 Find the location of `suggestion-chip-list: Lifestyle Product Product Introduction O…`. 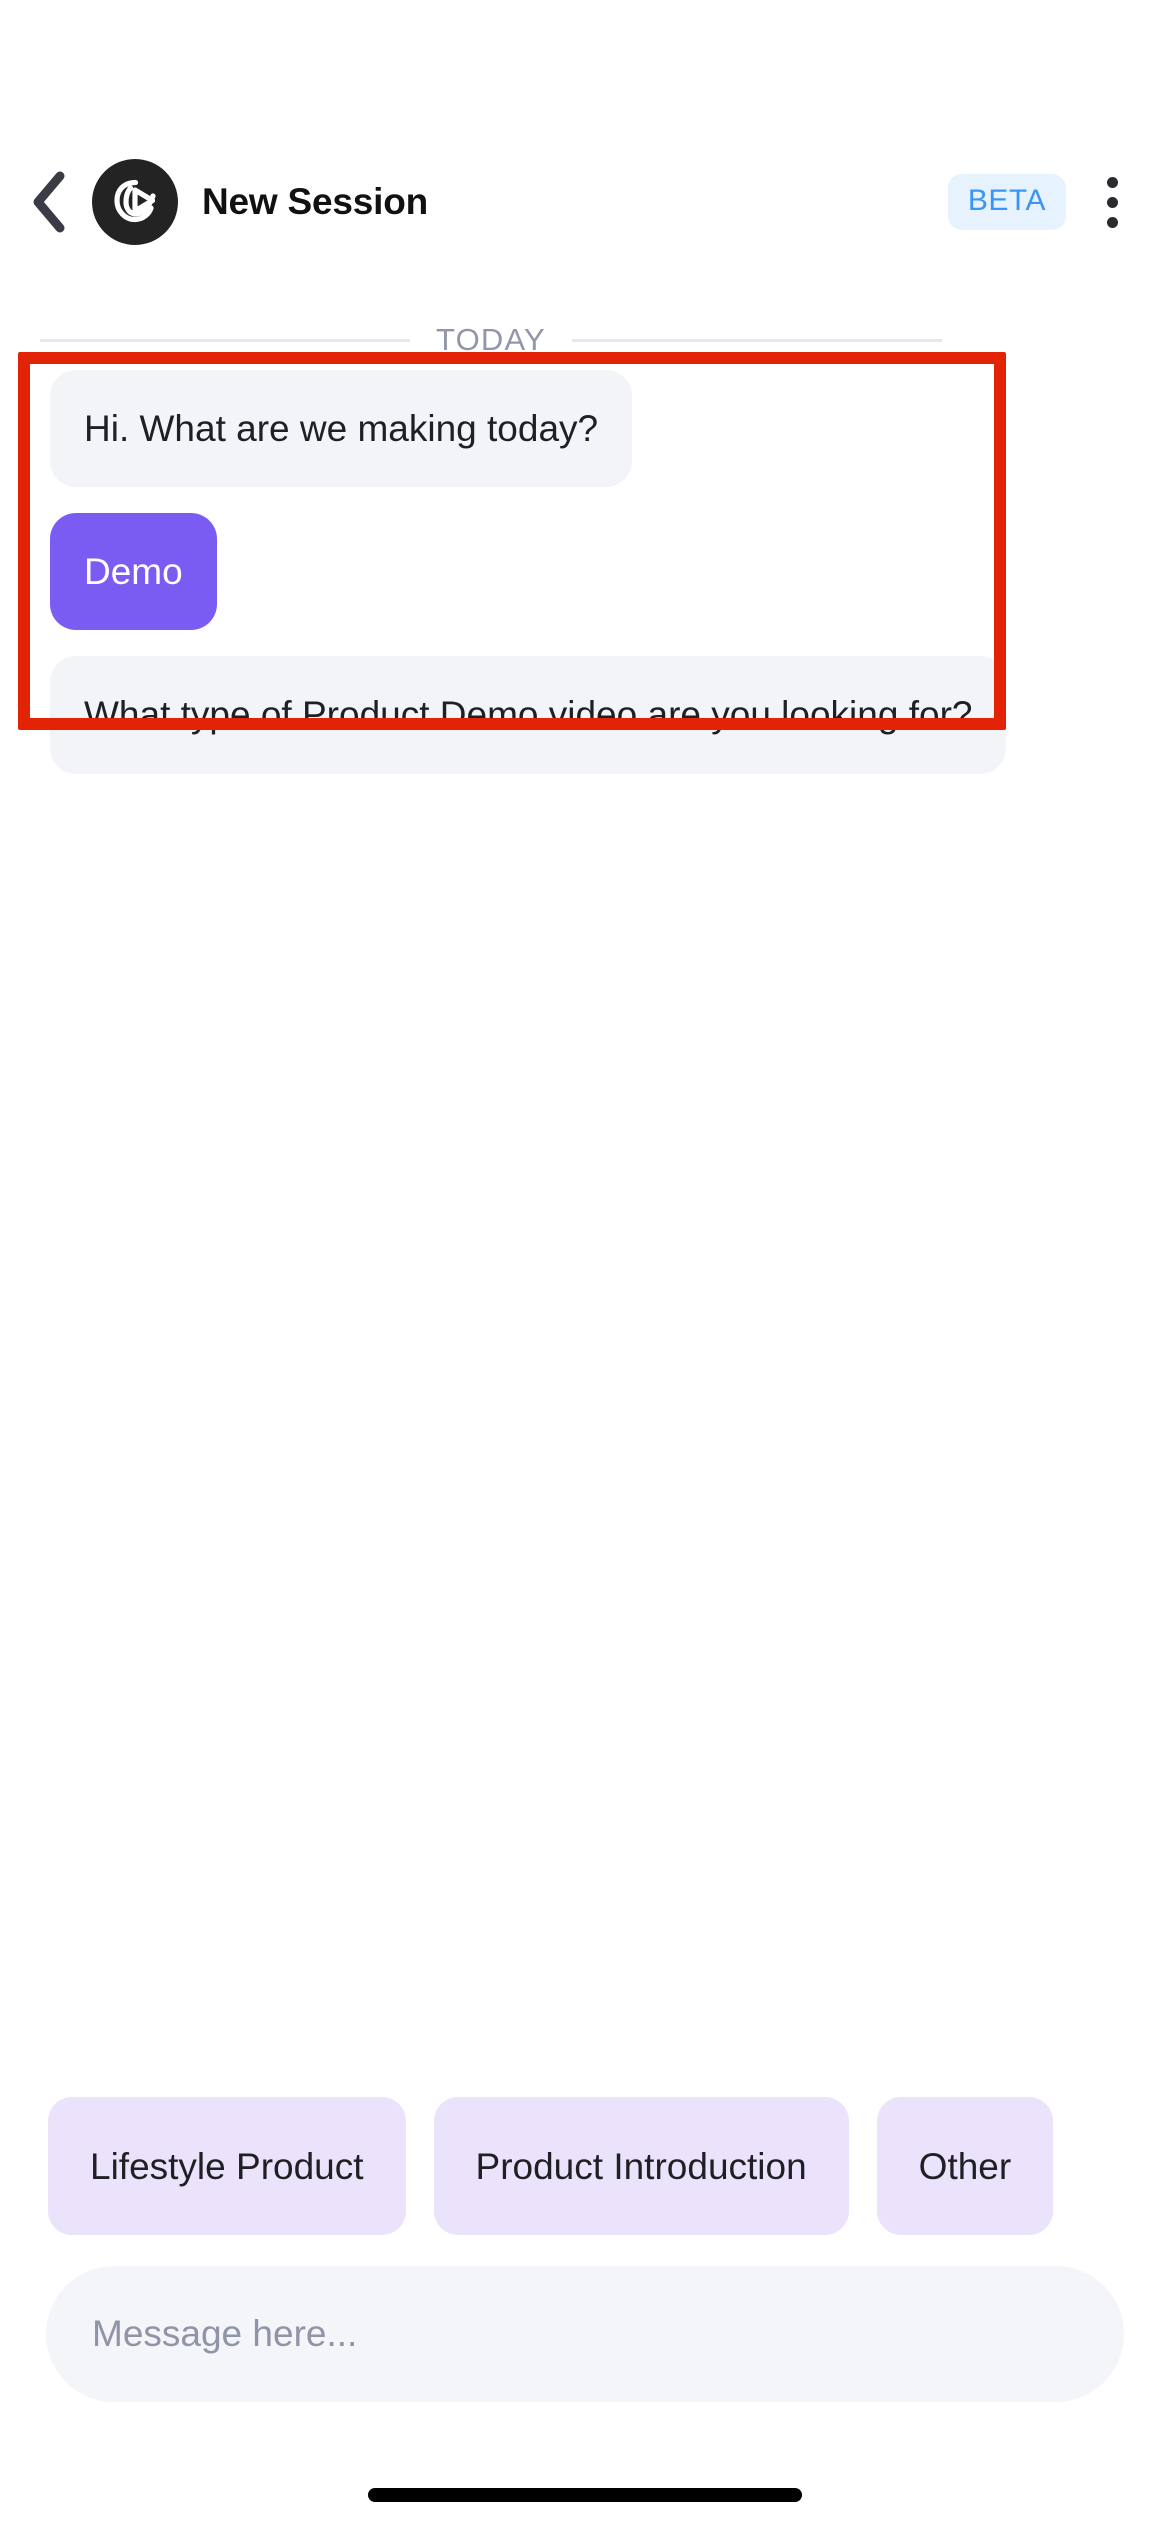

suggestion-chip-list: Lifestyle Product Product Introduction O… is located at coordinates (585, 2166).